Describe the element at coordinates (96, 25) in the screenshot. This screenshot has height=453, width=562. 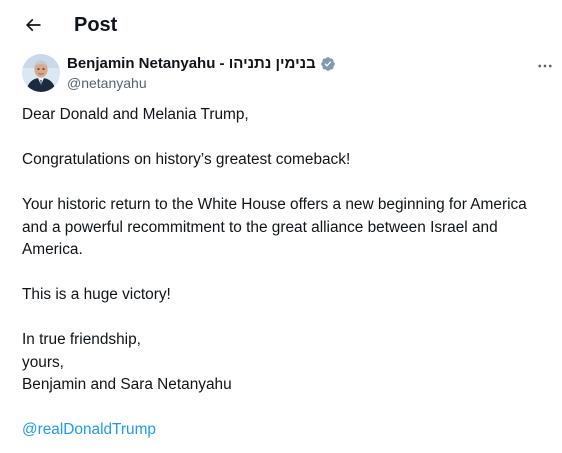
I see `page-title: Post` at that location.